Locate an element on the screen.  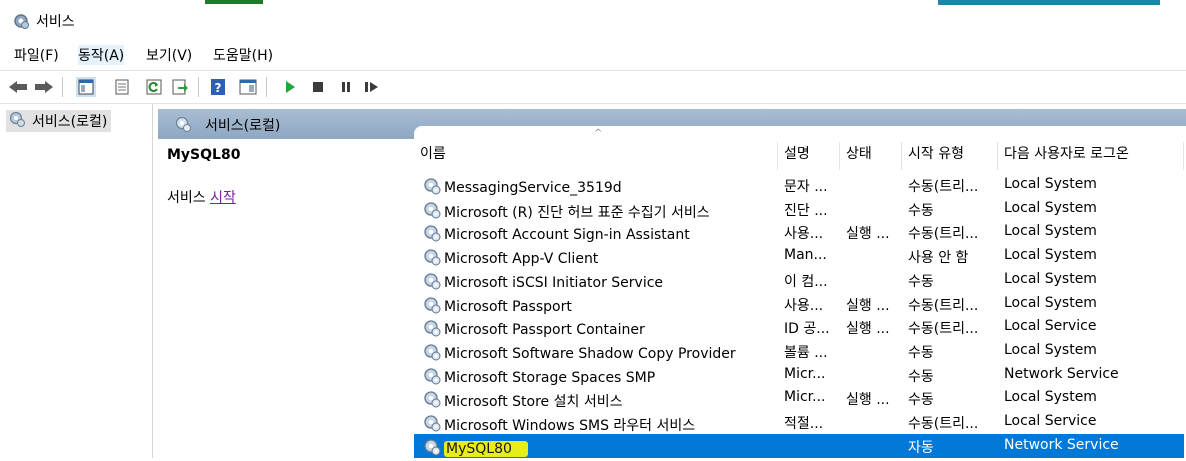
service-startup-cell: 자동 is located at coordinates (921, 447).